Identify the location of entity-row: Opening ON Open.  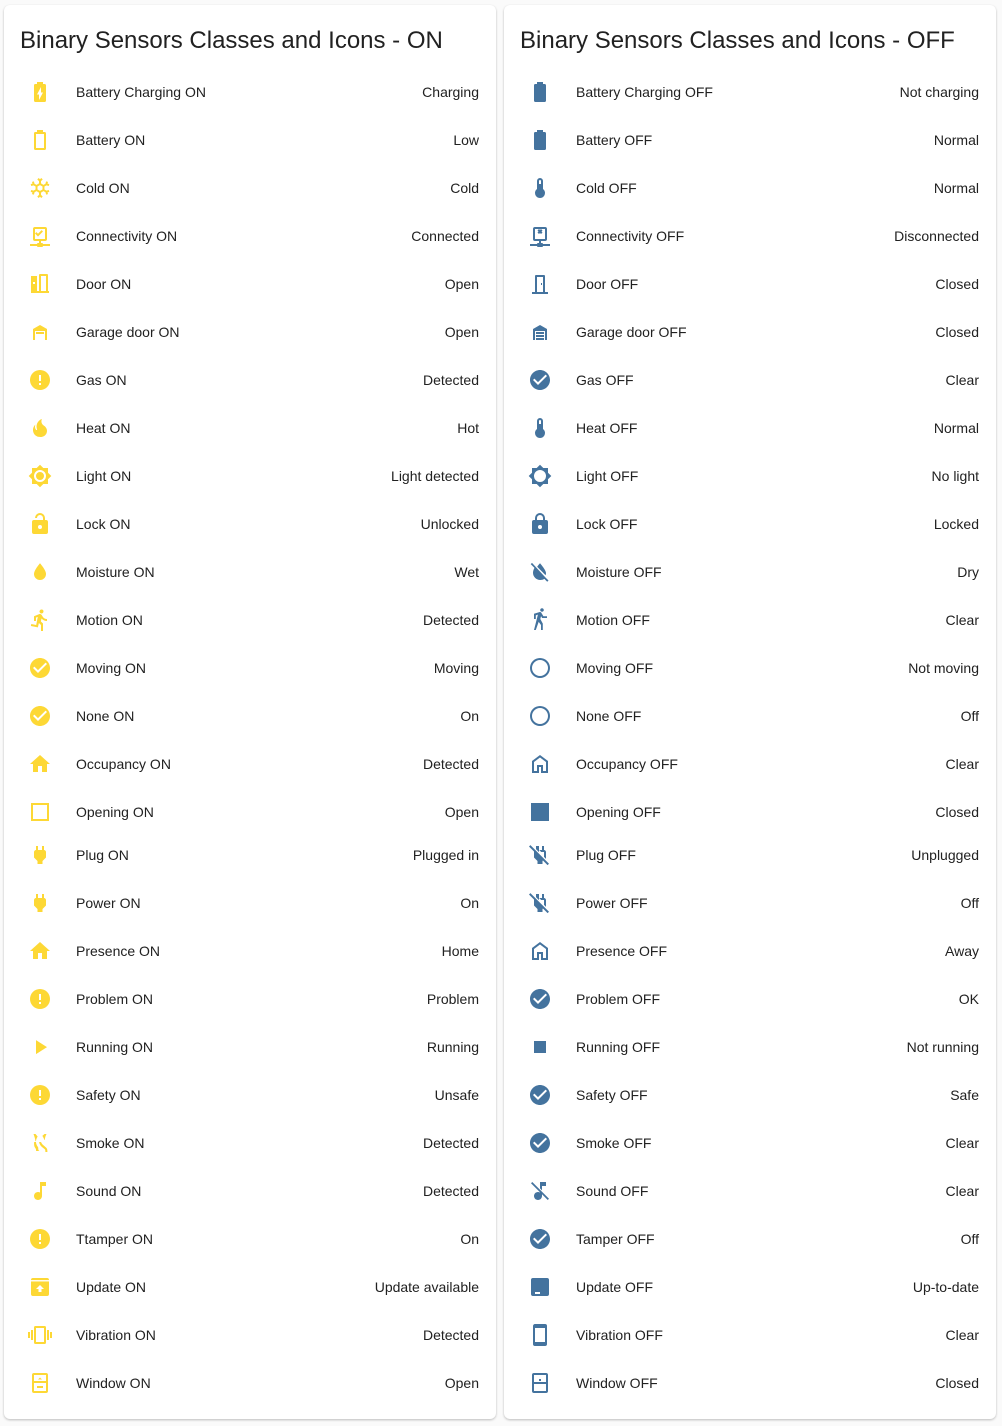
(250, 812).